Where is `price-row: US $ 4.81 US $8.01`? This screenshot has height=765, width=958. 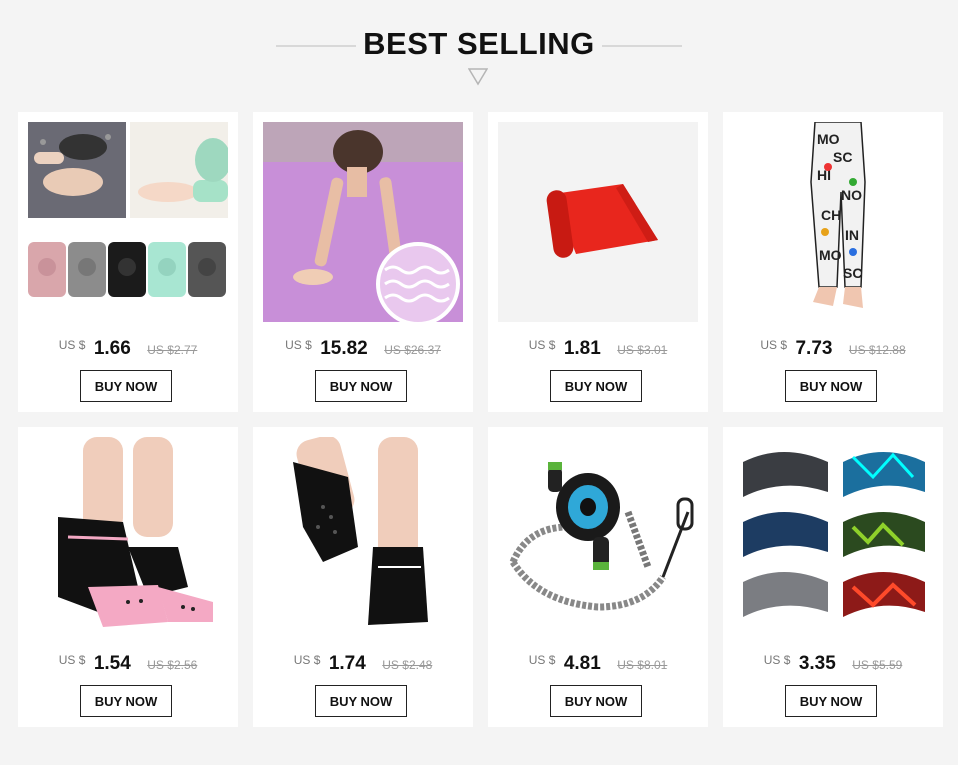
price-row: US $ 4.81 US $8.01 is located at coordinates (598, 664).